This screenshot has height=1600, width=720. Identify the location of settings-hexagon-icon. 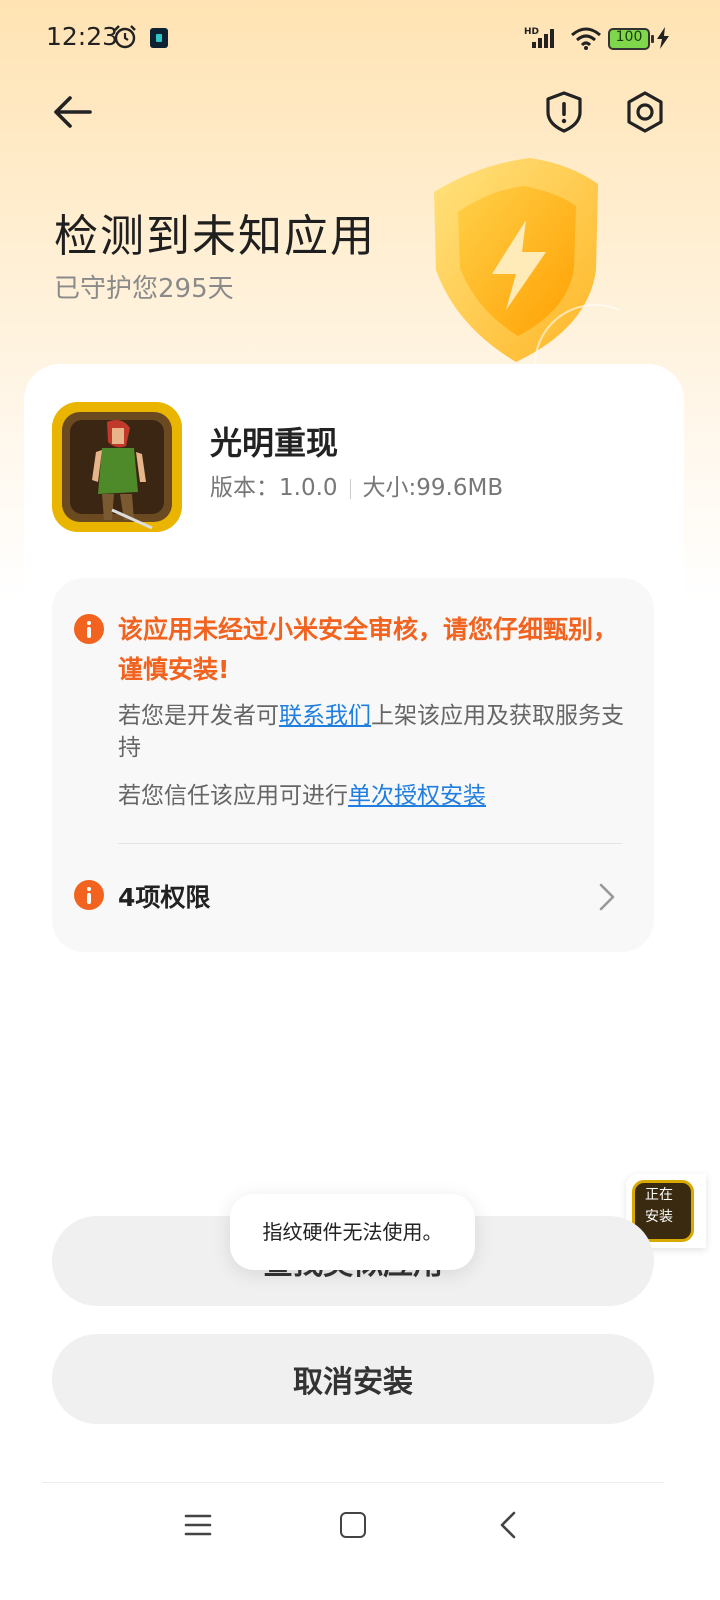
(645, 112).